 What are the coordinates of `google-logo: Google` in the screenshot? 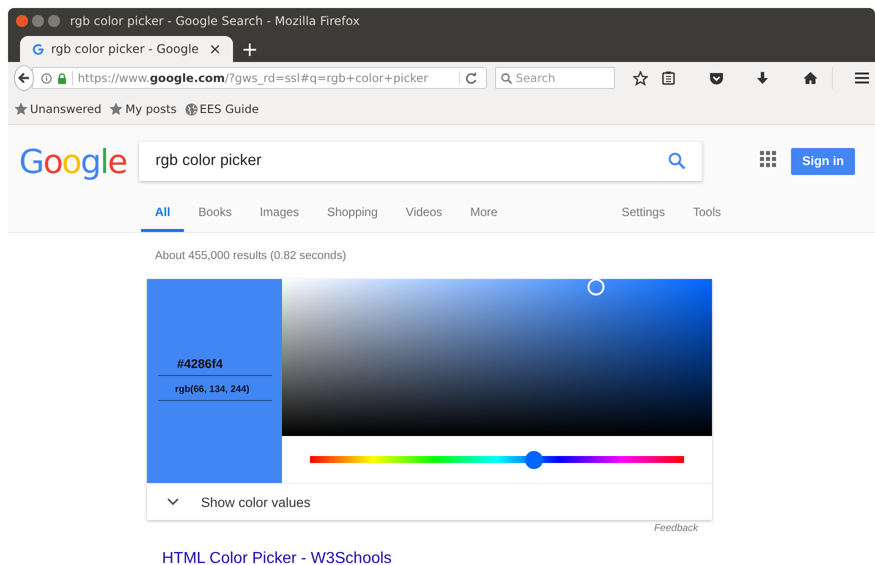 It's located at (79, 161).